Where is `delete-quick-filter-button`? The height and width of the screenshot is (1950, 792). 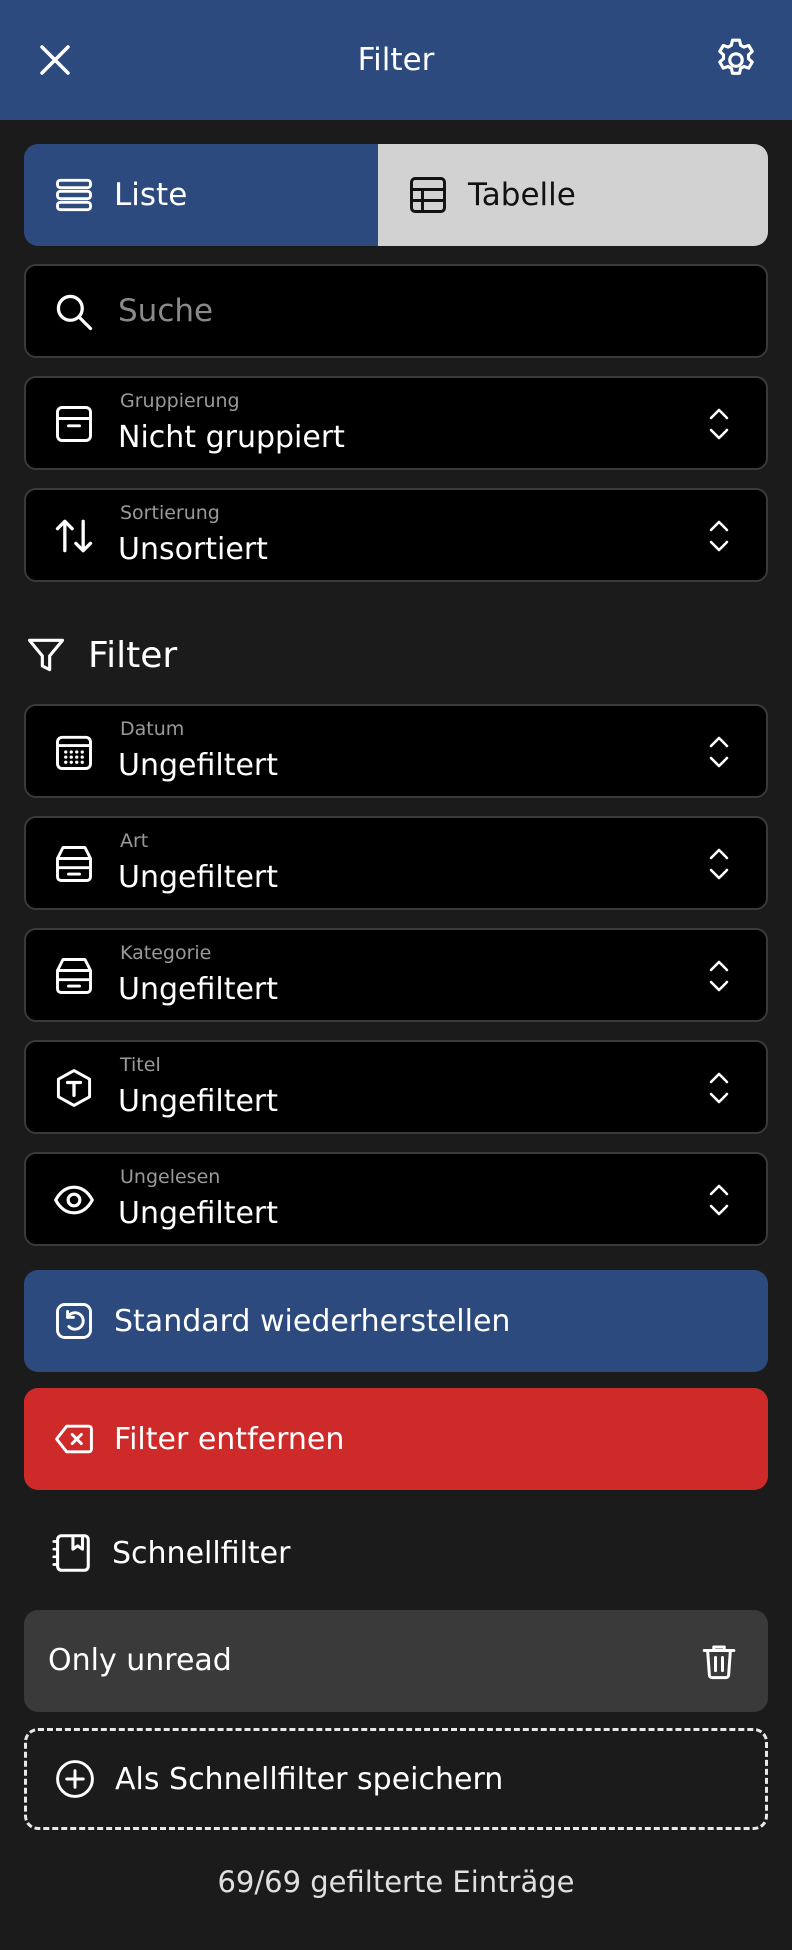
delete-quick-filter-button is located at coordinates (719, 1661).